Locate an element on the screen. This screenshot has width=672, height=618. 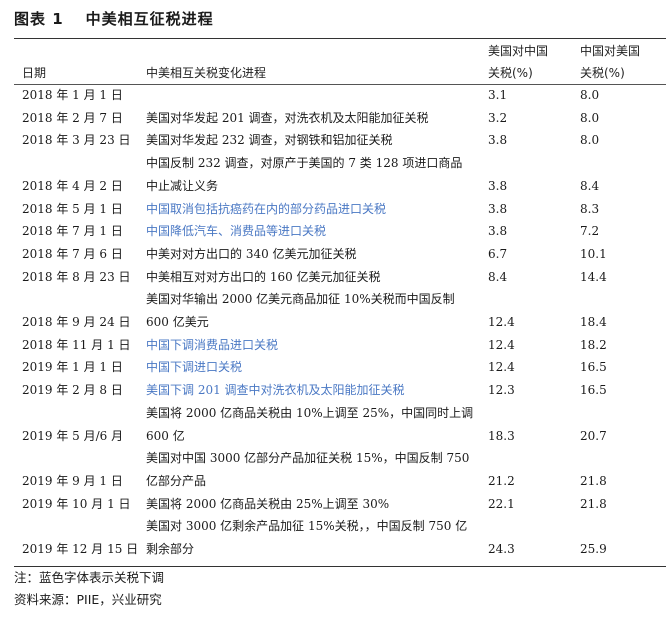
row-description-line: 美国对华输出 2000 亿美元商品加征 10%关税而中国反制 is located at coordinates (300, 299).